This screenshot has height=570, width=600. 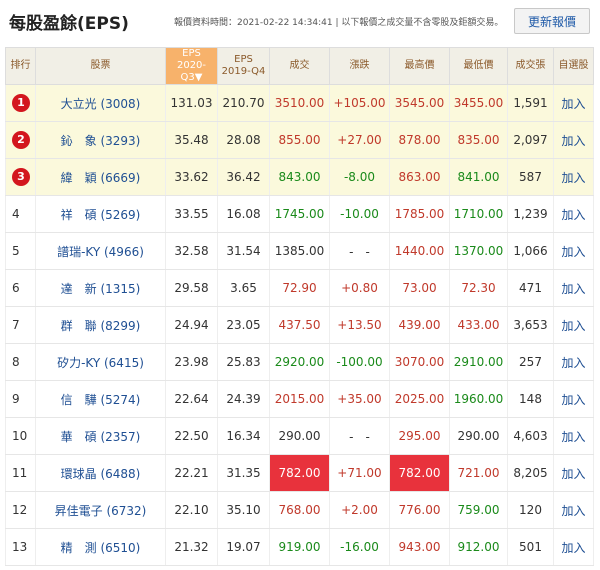 I want to click on stock-link: 緯 穎 (6669), so click(x=100, y=177).